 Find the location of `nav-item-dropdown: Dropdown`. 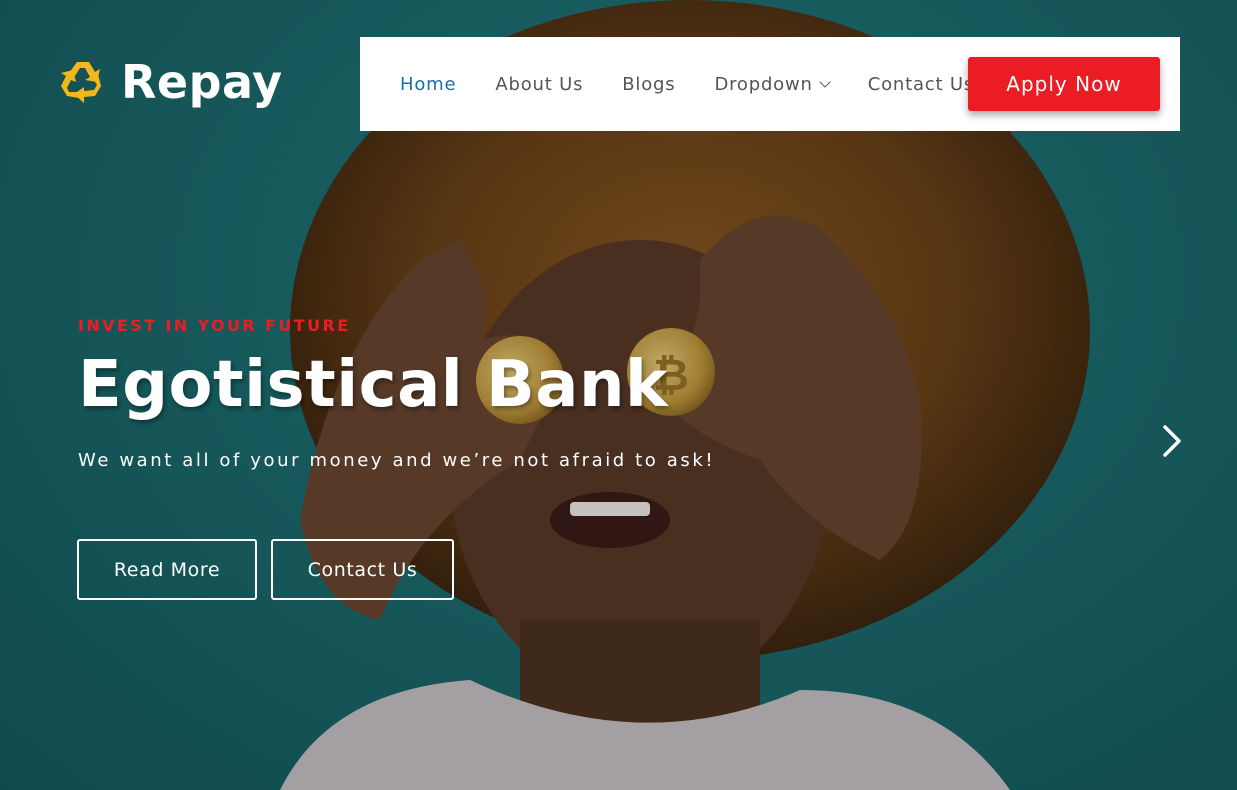

nav-item-dropdown: Dropdown is located at coordinates (772, 84).